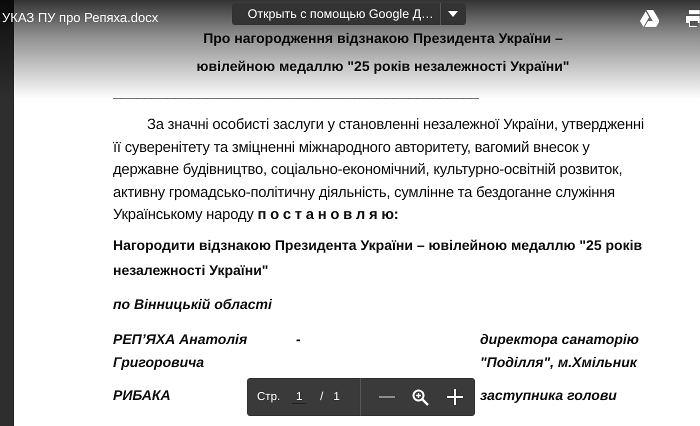  I want to click on drive-icon, so click(650, 18).